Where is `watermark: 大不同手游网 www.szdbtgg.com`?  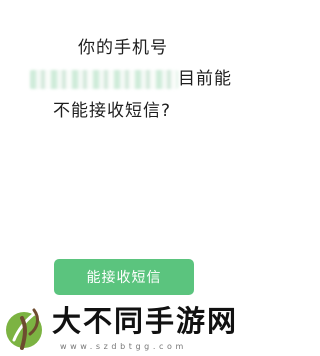 watermark: 大不同手游网 www.szdbtgg.com is located at coordinates (123, 328).